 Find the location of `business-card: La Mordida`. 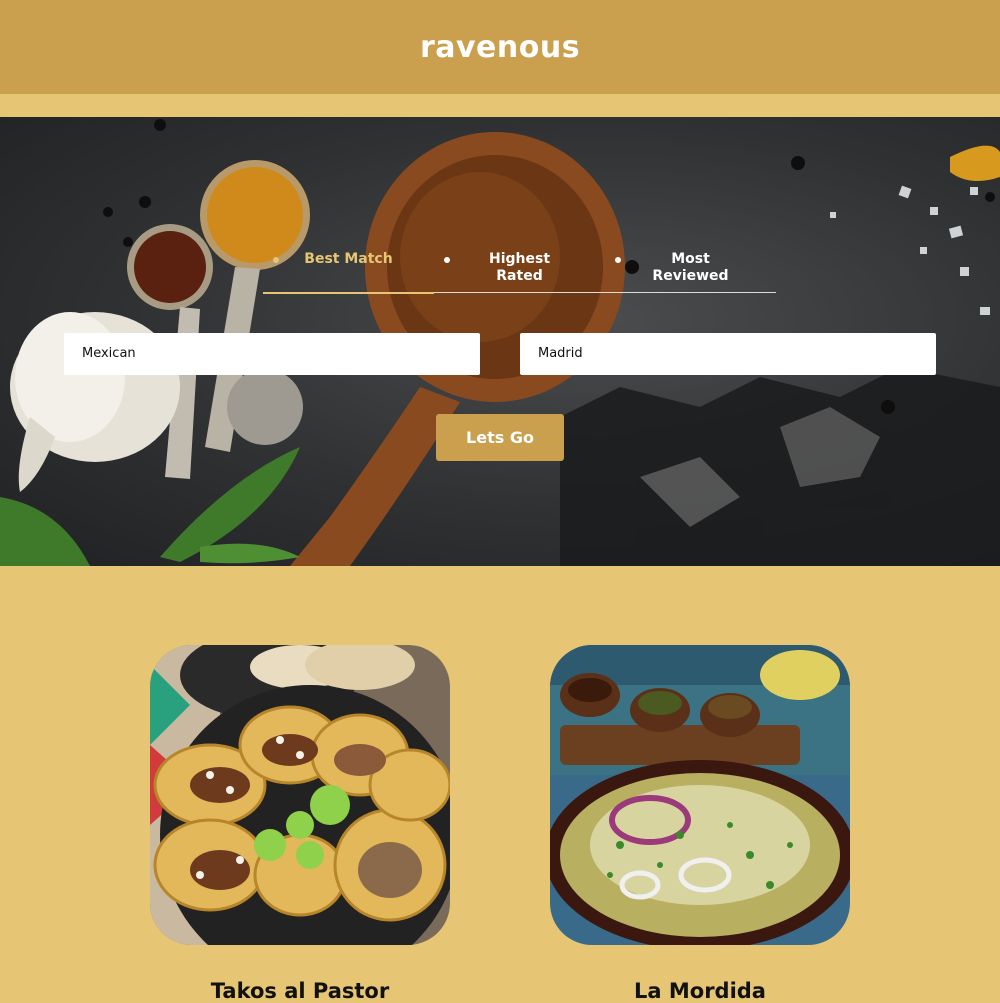

business-card: La Mordida is located at coordinates (700, 824).